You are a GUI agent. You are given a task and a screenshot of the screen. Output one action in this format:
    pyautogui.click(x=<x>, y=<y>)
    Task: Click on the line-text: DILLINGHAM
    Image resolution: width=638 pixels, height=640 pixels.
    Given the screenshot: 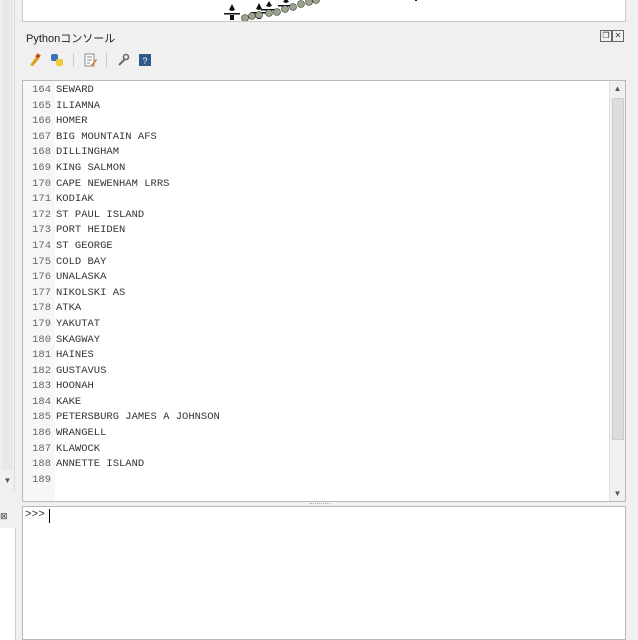 What is the action you would take?
    pyautogui.click(x=88, y=152)
    